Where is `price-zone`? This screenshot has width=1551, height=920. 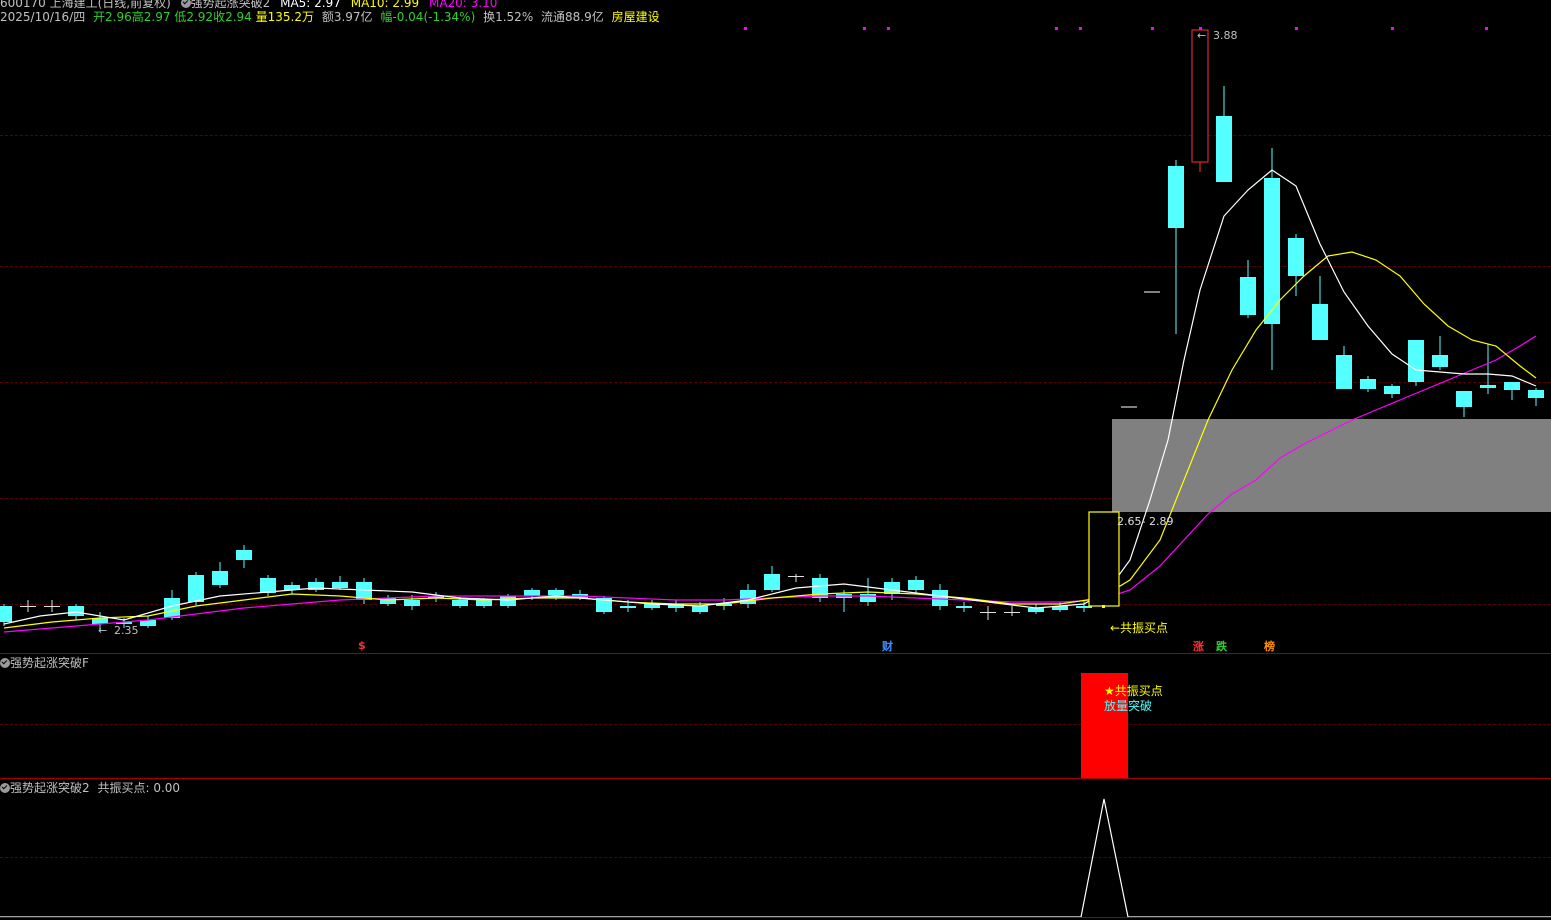 price-zone is located at coordinates (1331, 465).